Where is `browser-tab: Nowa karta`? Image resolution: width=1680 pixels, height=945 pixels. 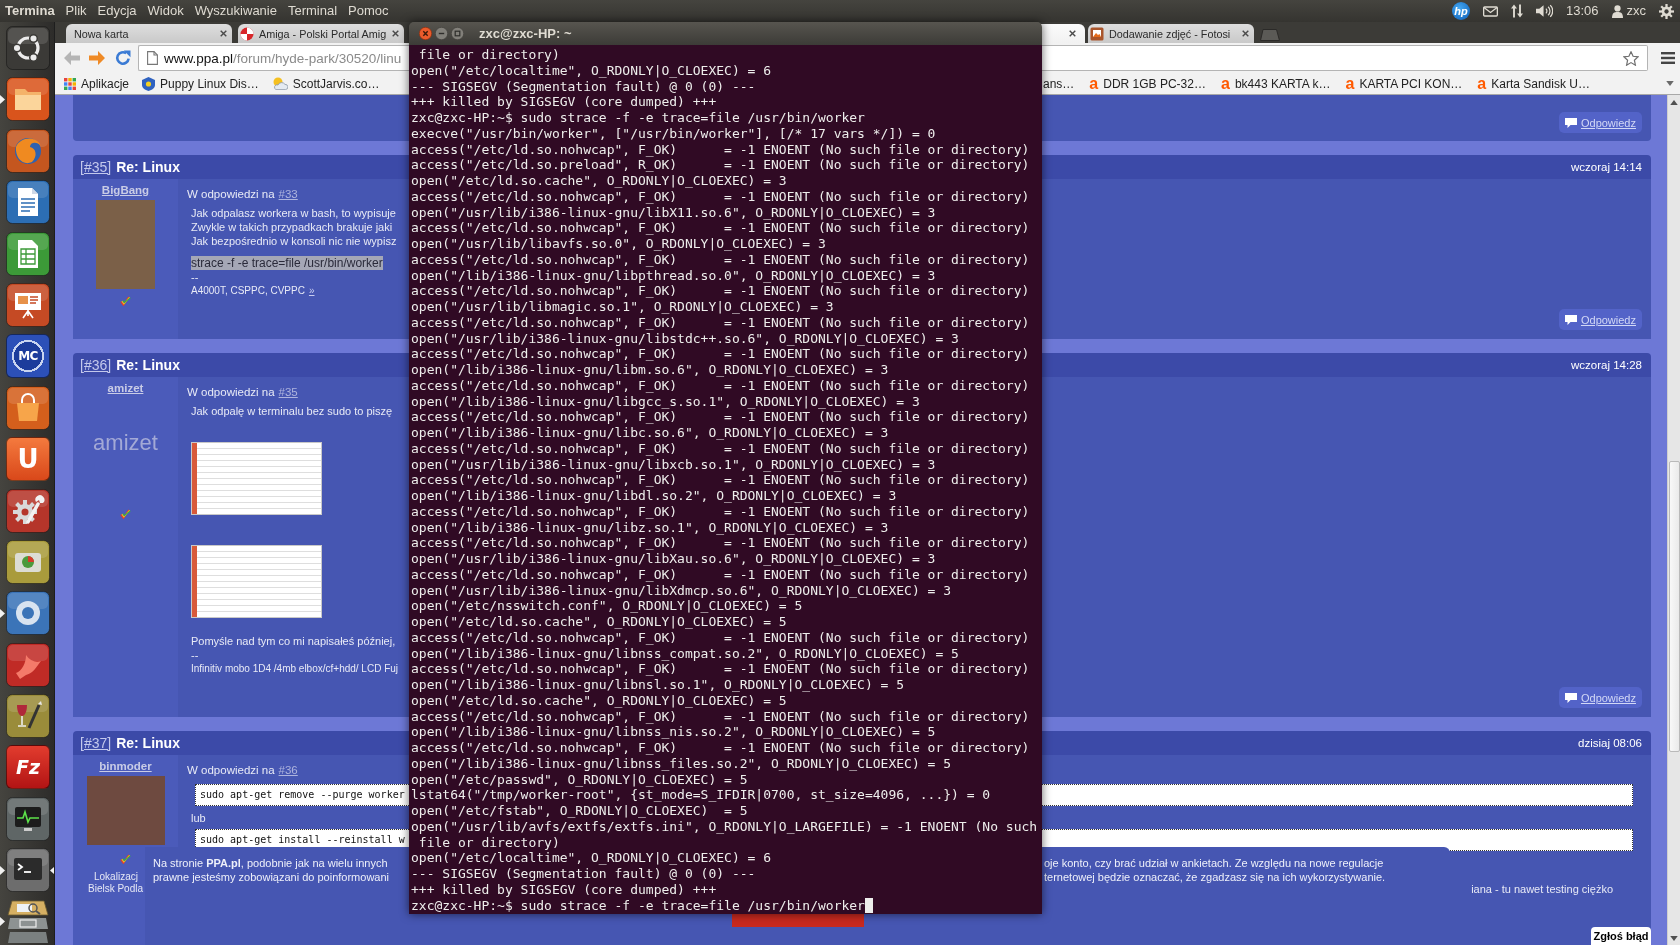 browser-tab: Nowa karta is located at coordinates (149, 33).